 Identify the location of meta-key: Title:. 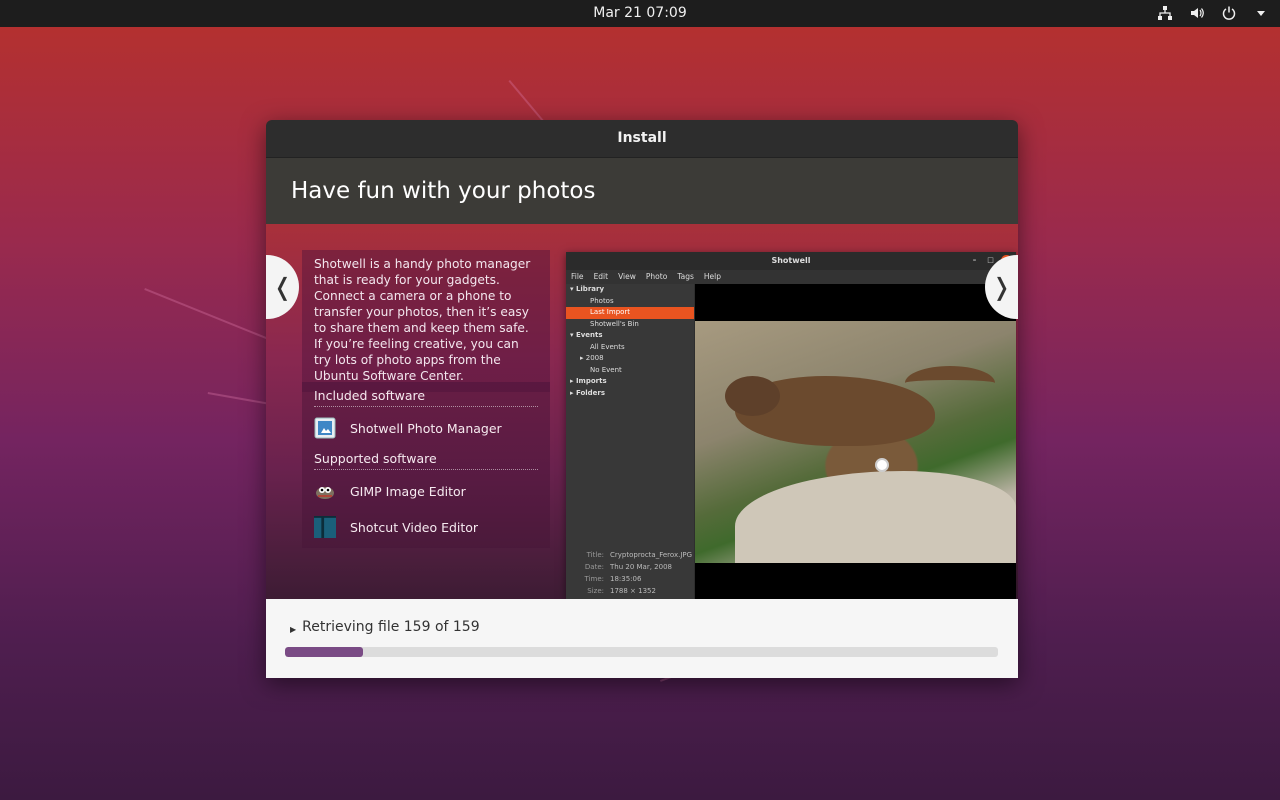
(595, 555).